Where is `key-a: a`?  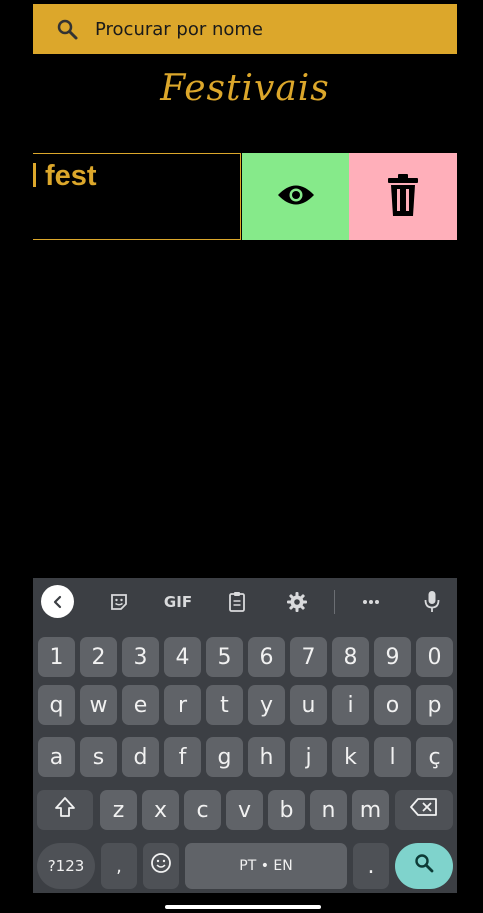
key-a: a is located at coordinates (56, 757).